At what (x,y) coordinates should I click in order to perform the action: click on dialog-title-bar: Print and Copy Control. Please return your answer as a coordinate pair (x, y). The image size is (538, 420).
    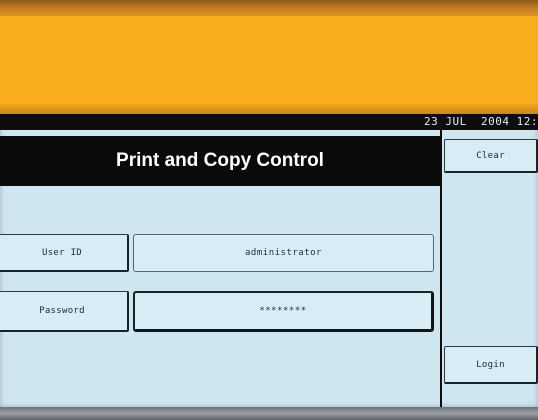
    Looking at the image, I should click on (220, 161).